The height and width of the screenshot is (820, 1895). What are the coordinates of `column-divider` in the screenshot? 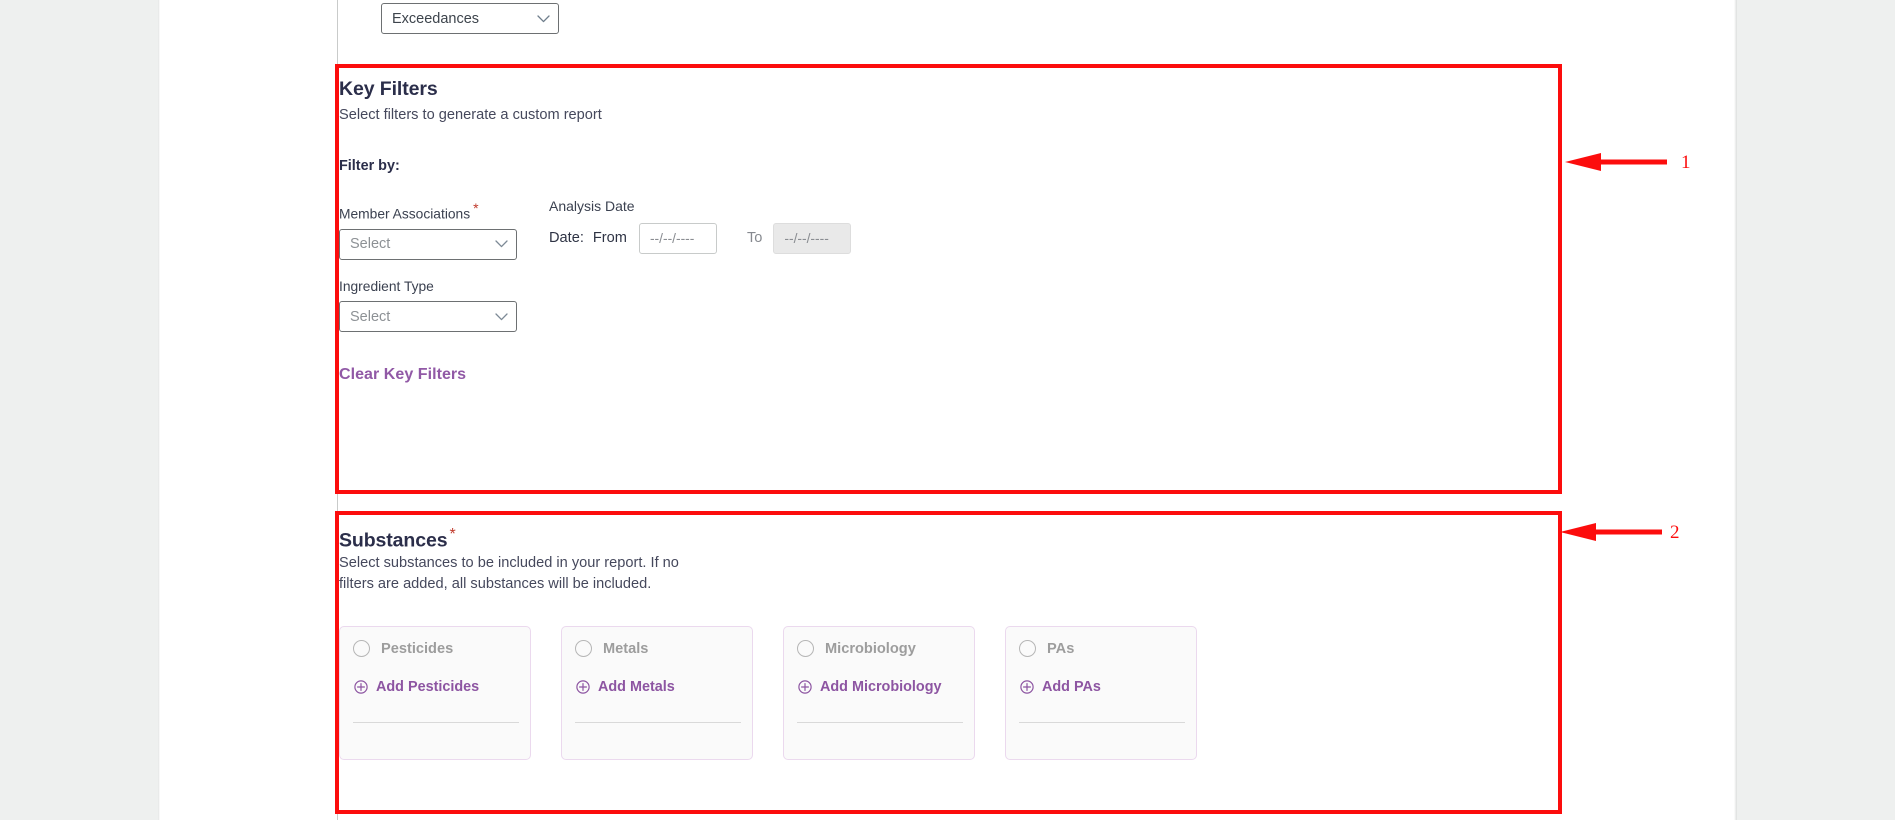 It's located at (337, 32).